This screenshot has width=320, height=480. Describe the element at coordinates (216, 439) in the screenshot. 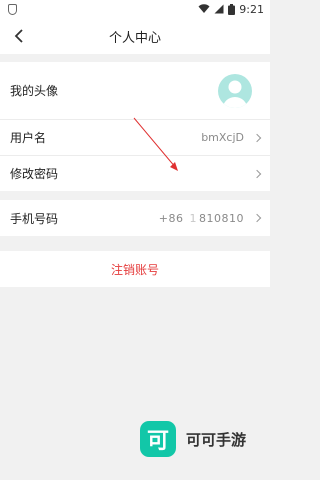

I see `watermark-text: 可可手游` at that location.